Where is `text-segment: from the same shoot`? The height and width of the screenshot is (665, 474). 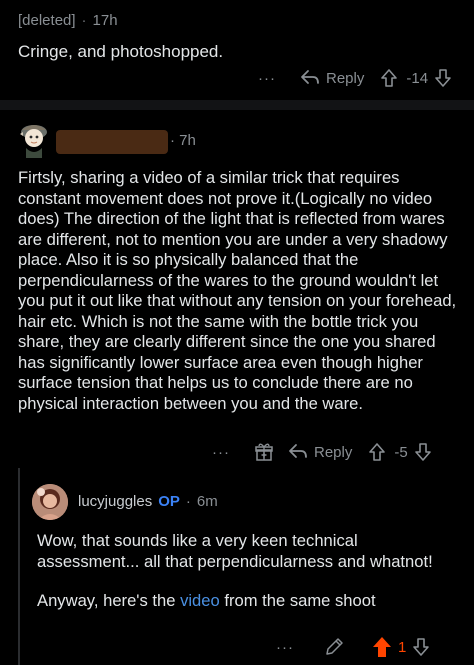 text-segment: from the same shoot is located at coordinates (297, 600).